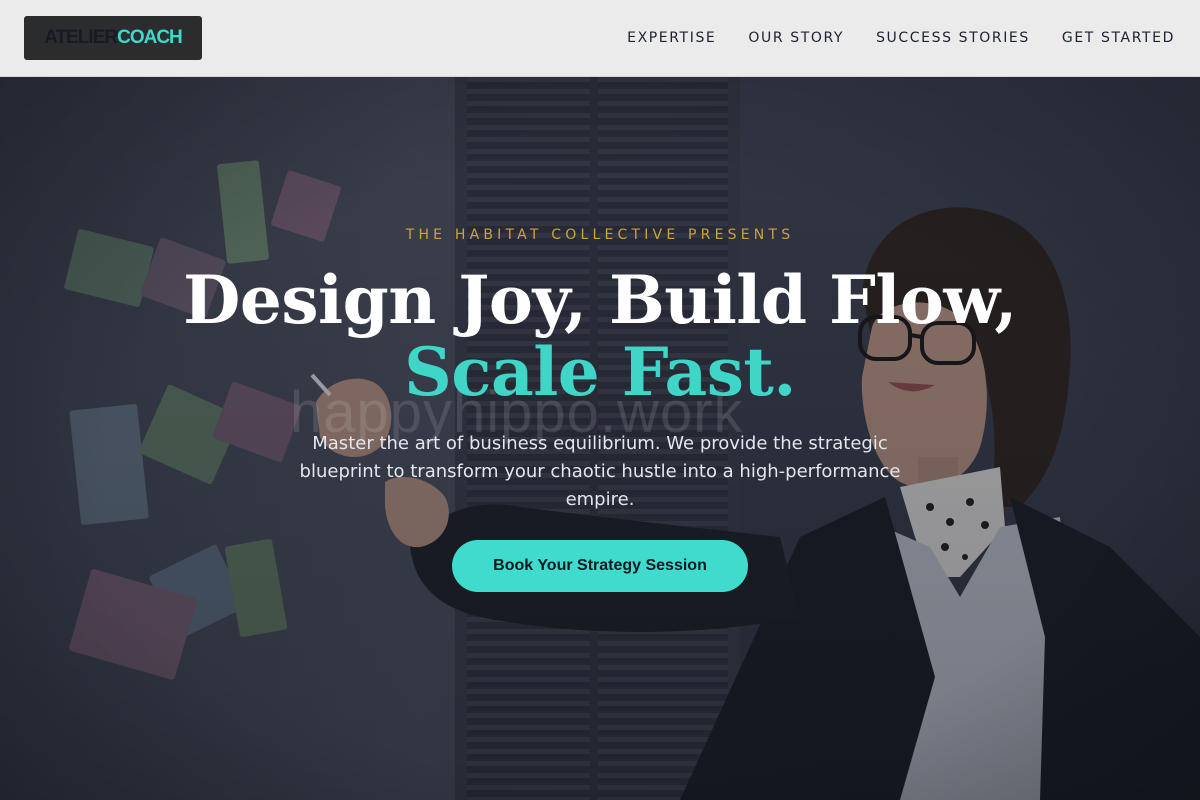 This screenshot has height=800, width=1200. I want to click on logo-word-atelier: ATELIER, so click(81, 37).